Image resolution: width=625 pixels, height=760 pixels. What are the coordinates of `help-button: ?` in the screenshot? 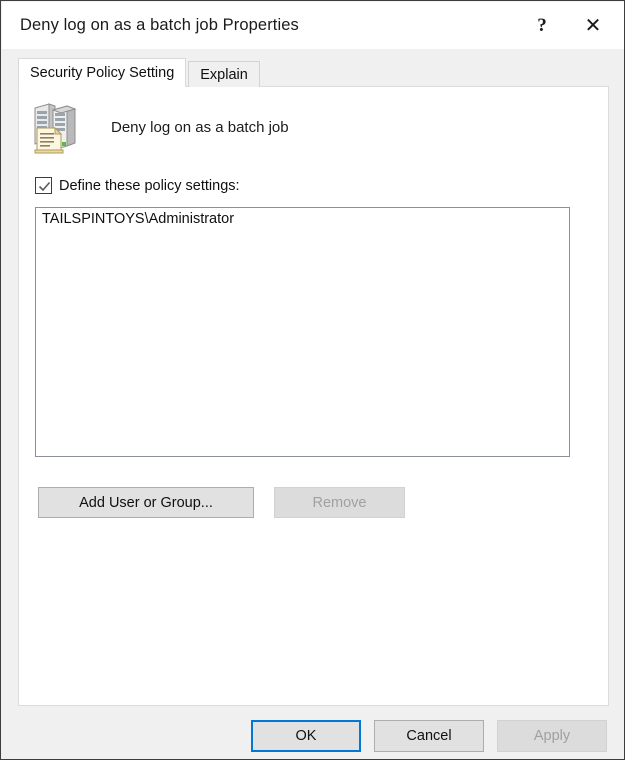 It's located at (542, 25).